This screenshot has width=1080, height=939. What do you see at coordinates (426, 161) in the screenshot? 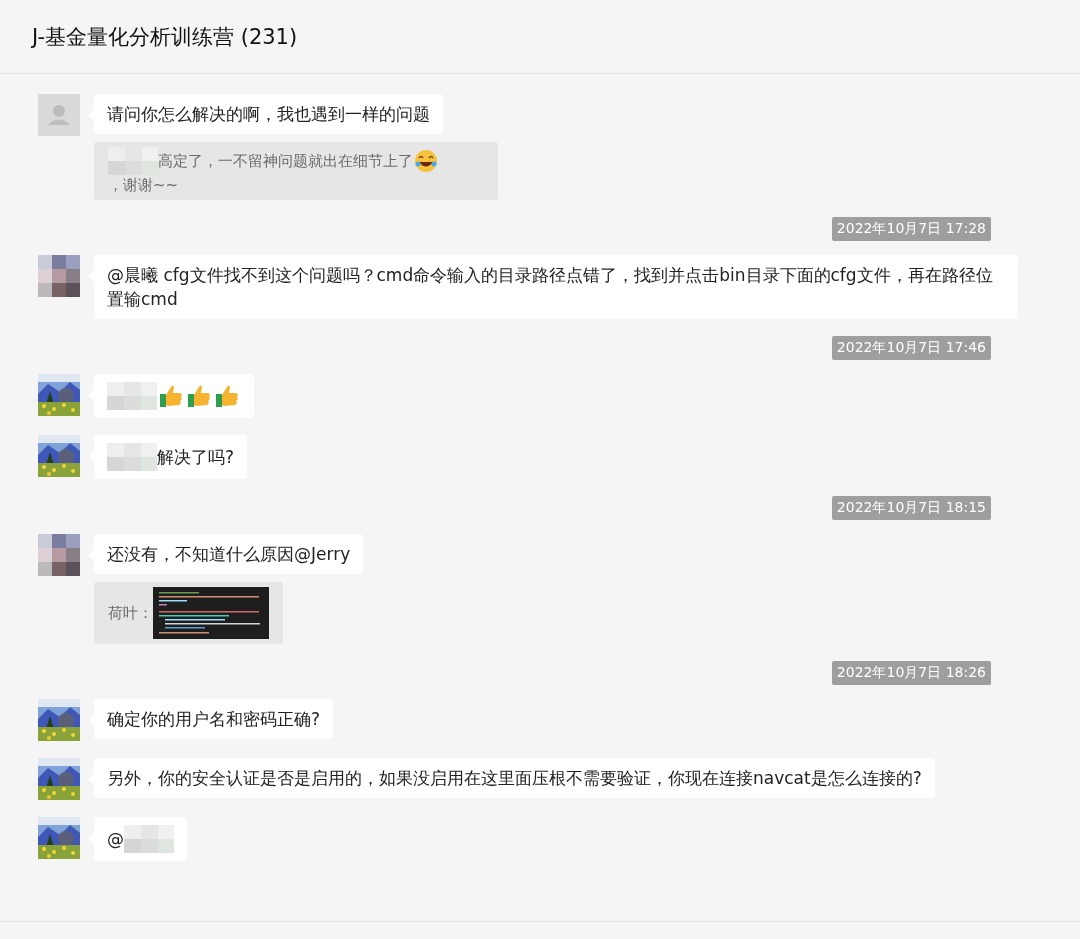
I see `laughing-emoji-icon` at bounding box center [426, 161].